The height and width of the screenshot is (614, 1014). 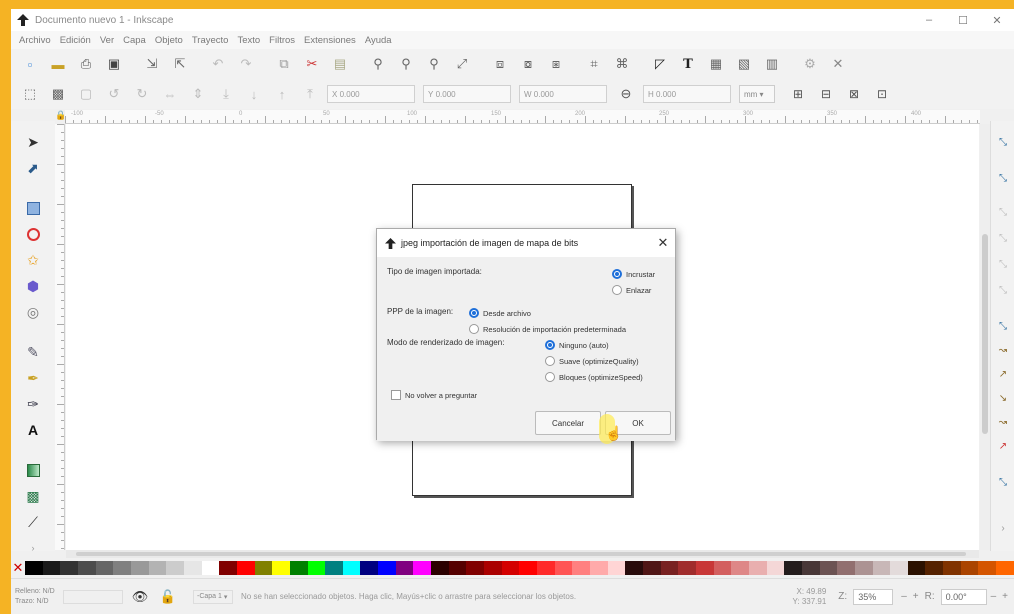 What do you see at coordinates (826, 94) in the screenshot?
I see `scale-corners-icon: ⊟` at bounding box center [826, 94].